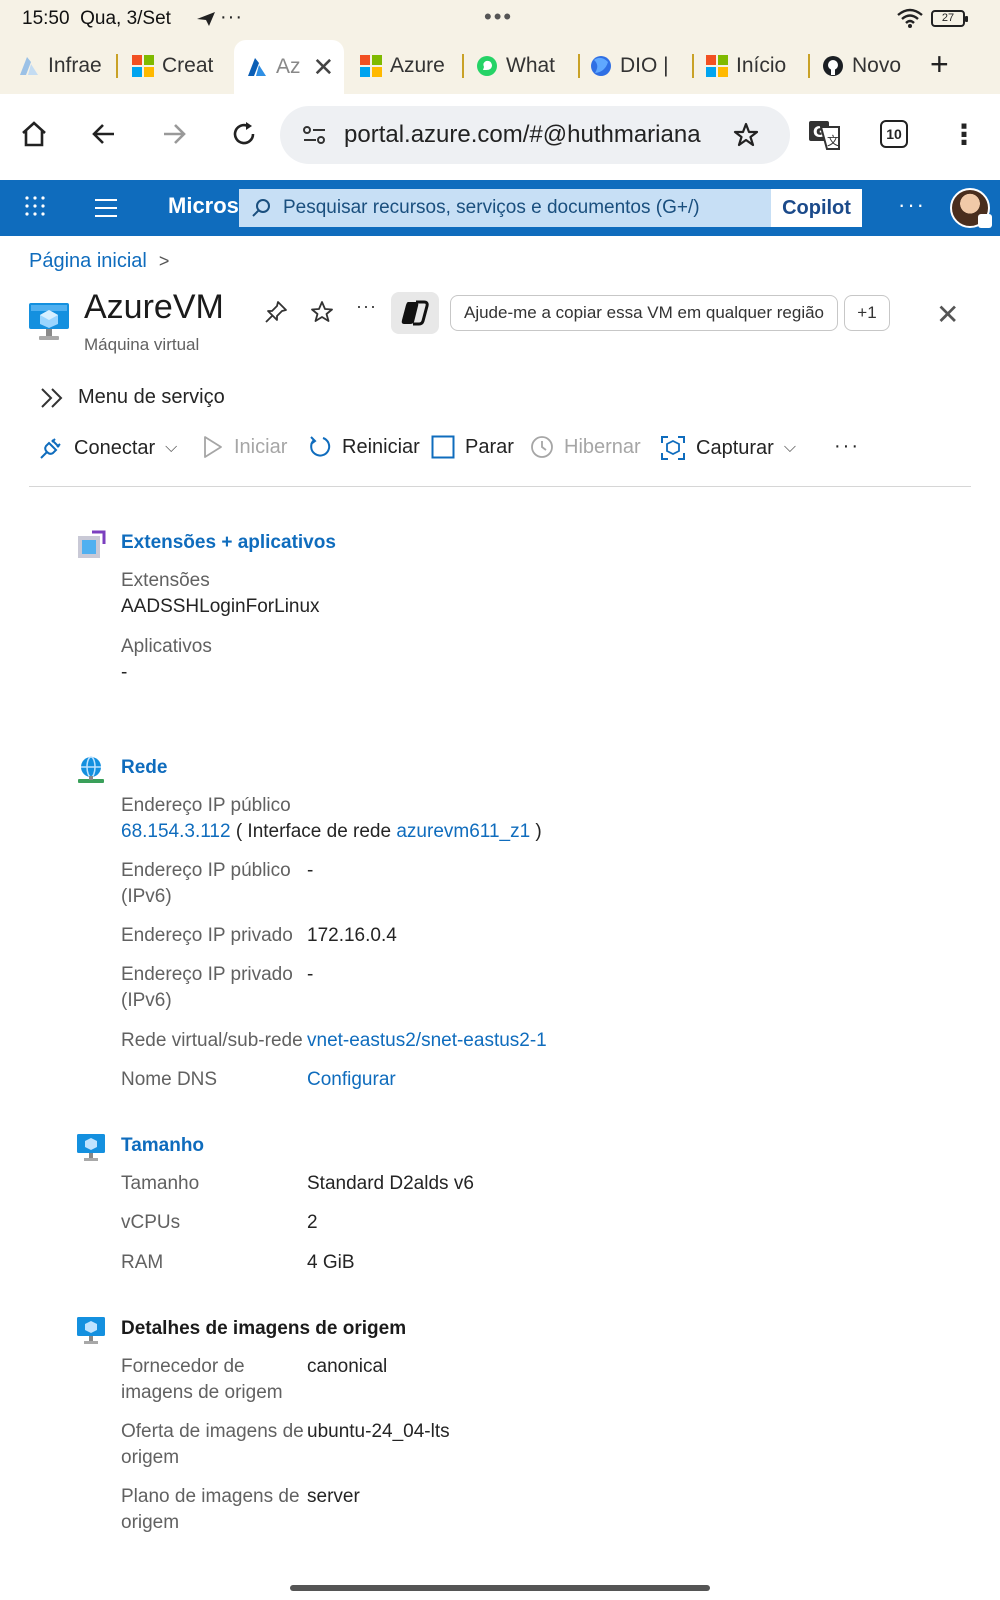 This screenshot has width=1000, height=1600. I want to click on tab-label: Az, so click(288, 66).